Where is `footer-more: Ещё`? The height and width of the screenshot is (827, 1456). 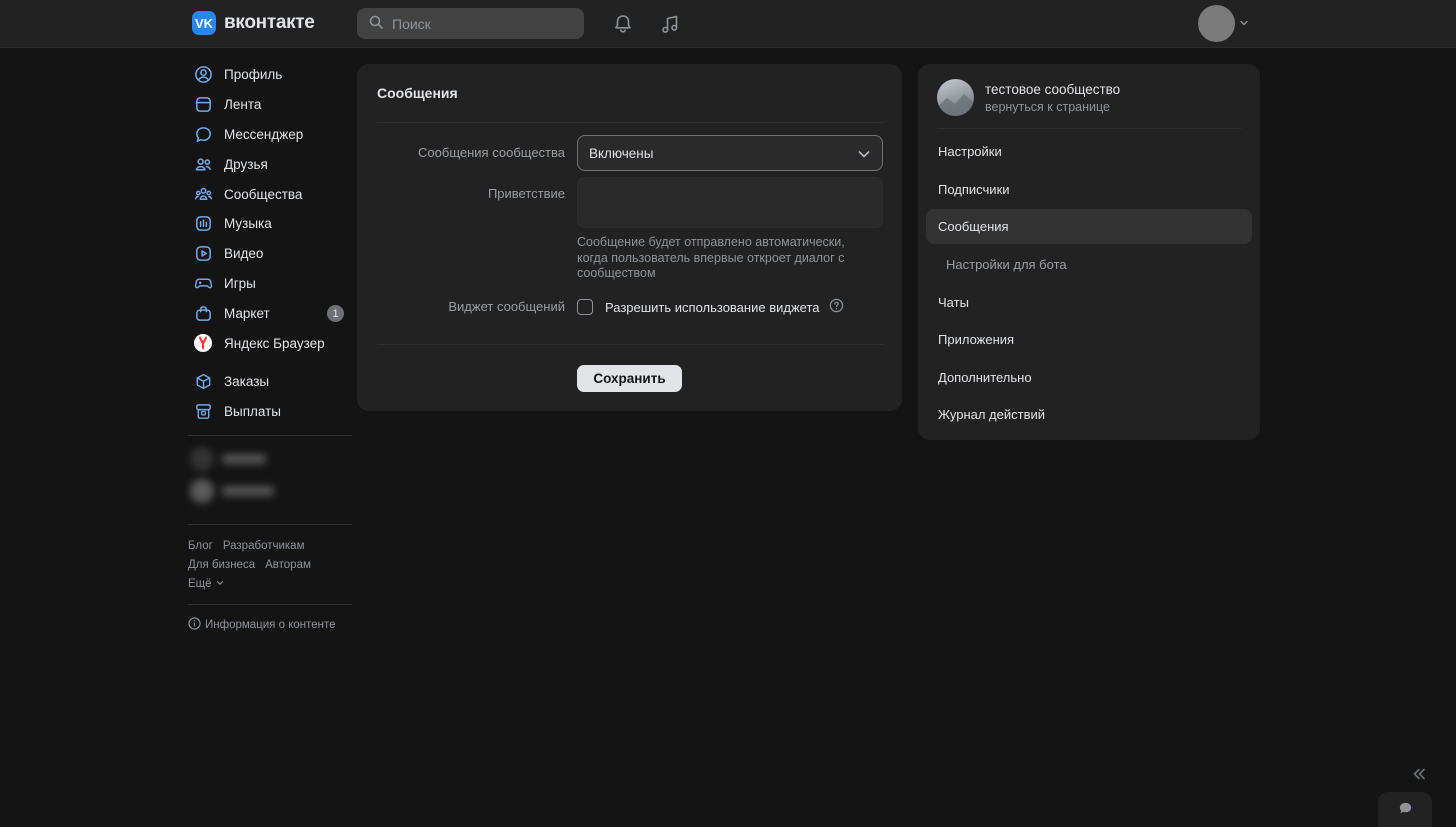 footer-more: Ещё is located at coordinates (270, 584).